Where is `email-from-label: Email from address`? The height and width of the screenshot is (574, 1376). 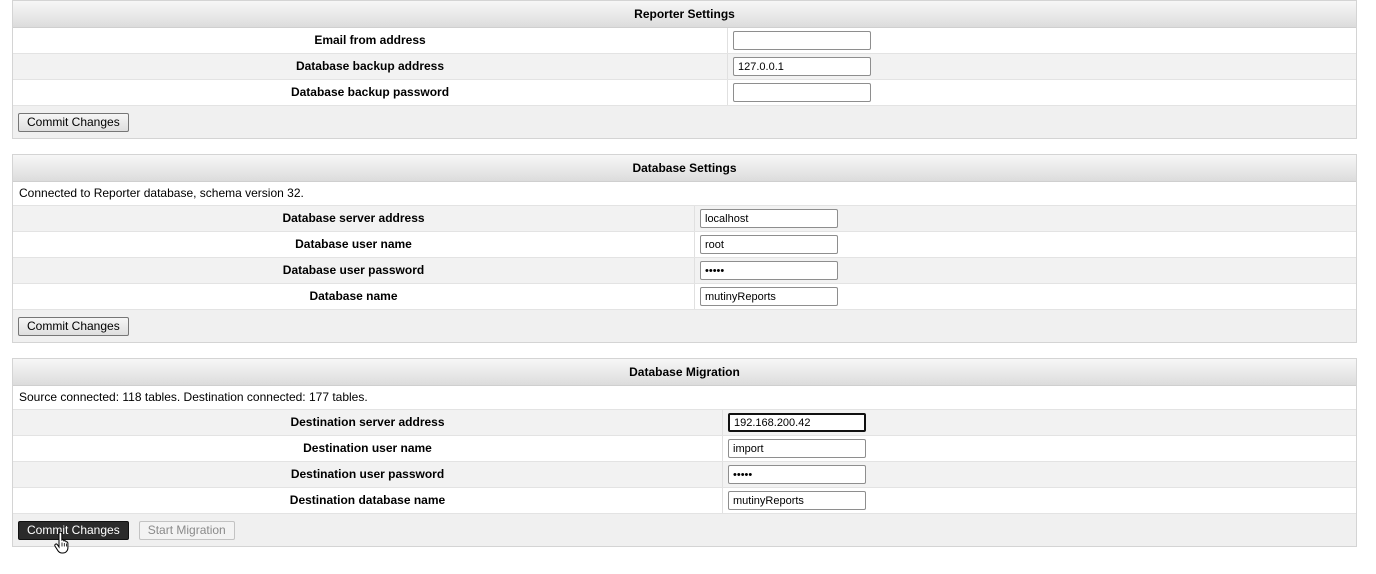
email-from-label: Email from address is located at coordinates (370, 40).